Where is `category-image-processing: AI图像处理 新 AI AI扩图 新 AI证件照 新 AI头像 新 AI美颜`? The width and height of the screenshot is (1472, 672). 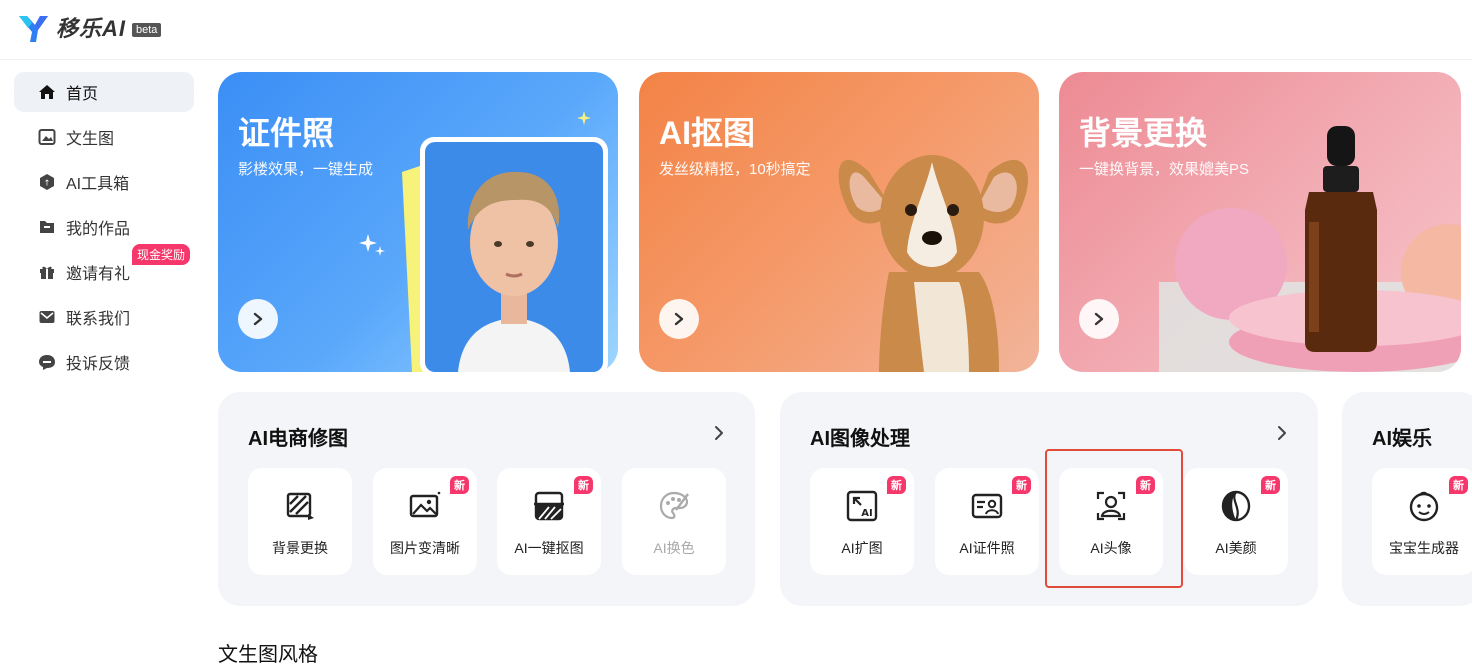
category-image-processing: AI图像处理 新 AI AI扩图 新 AI证件照 新 AI头像 新 AI美颜 is located at coordinates (1049, 499).